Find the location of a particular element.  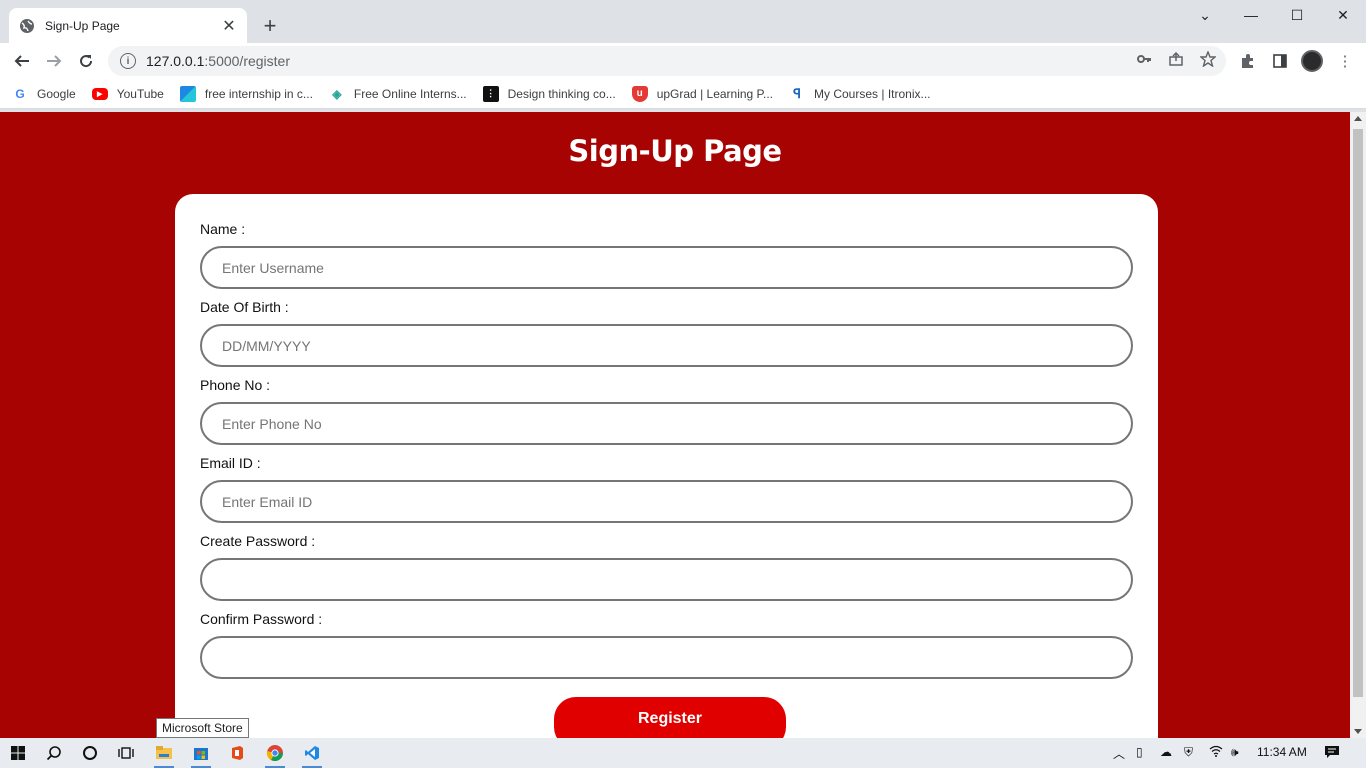

browser-tab: Sign-Up Page ✕ is located at coordinates (128, 25).